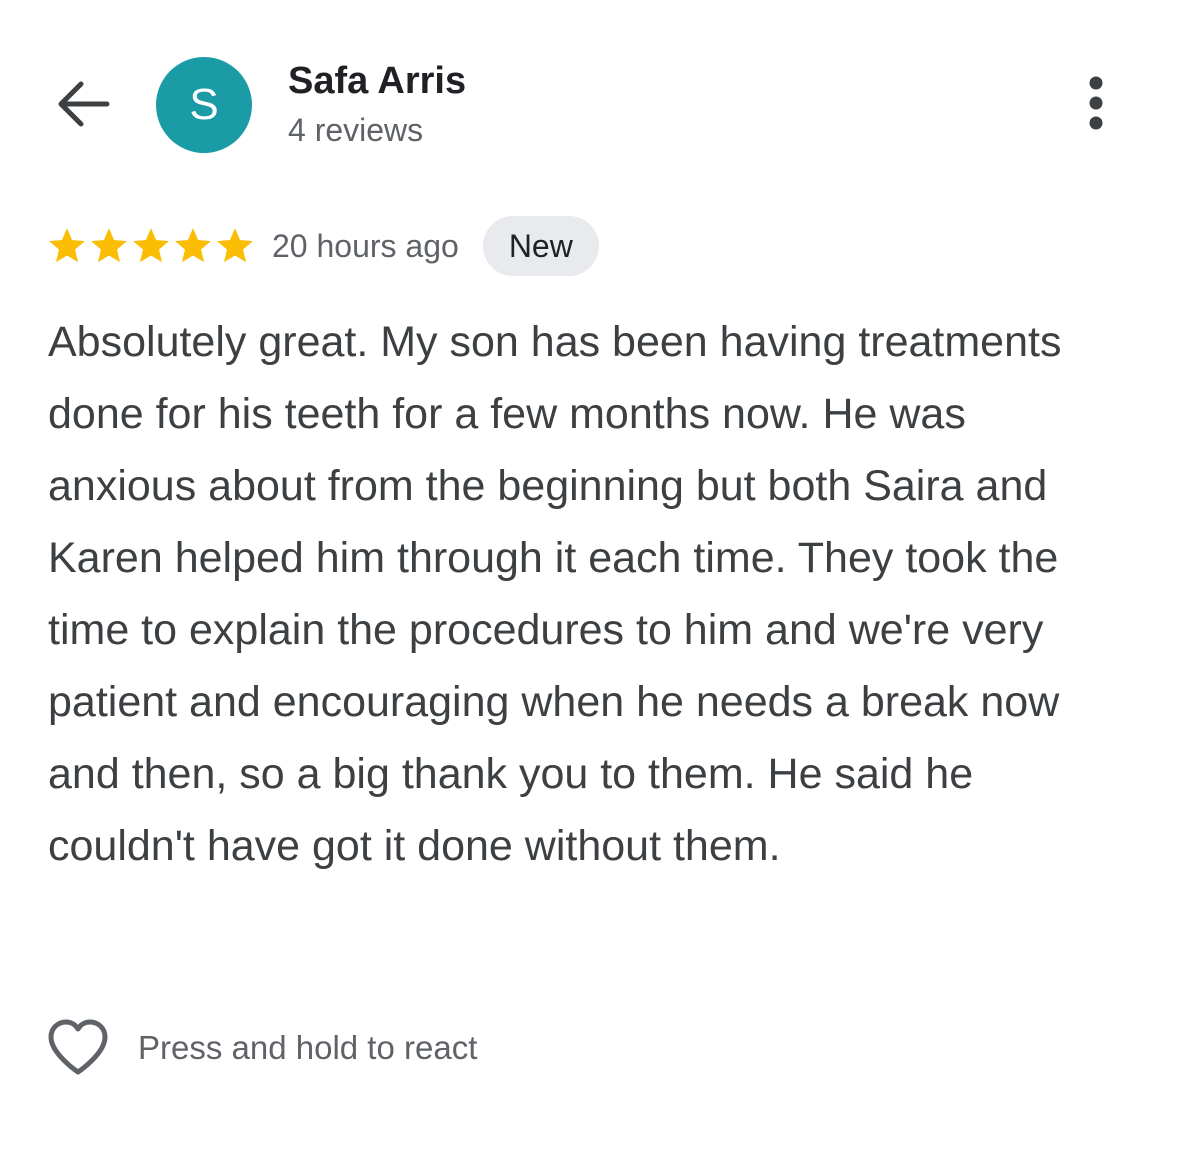  What do you see at coordinates (377, 81) in the screenshot?
I see `reviewer-name: Safa Arris` at bounding box center [377, 81].